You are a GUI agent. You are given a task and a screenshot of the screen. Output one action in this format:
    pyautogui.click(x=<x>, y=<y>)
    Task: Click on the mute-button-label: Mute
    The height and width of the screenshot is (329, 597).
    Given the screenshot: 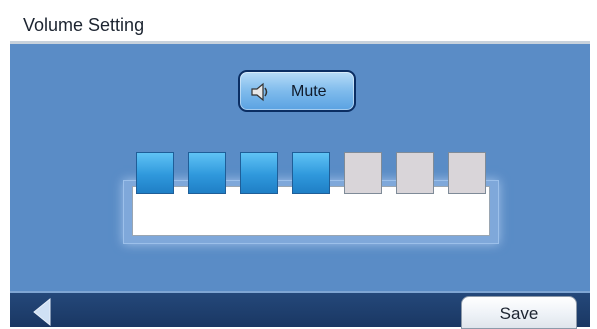 What is the action you would take?
    pyautogui.click(x=309, y=91)
    